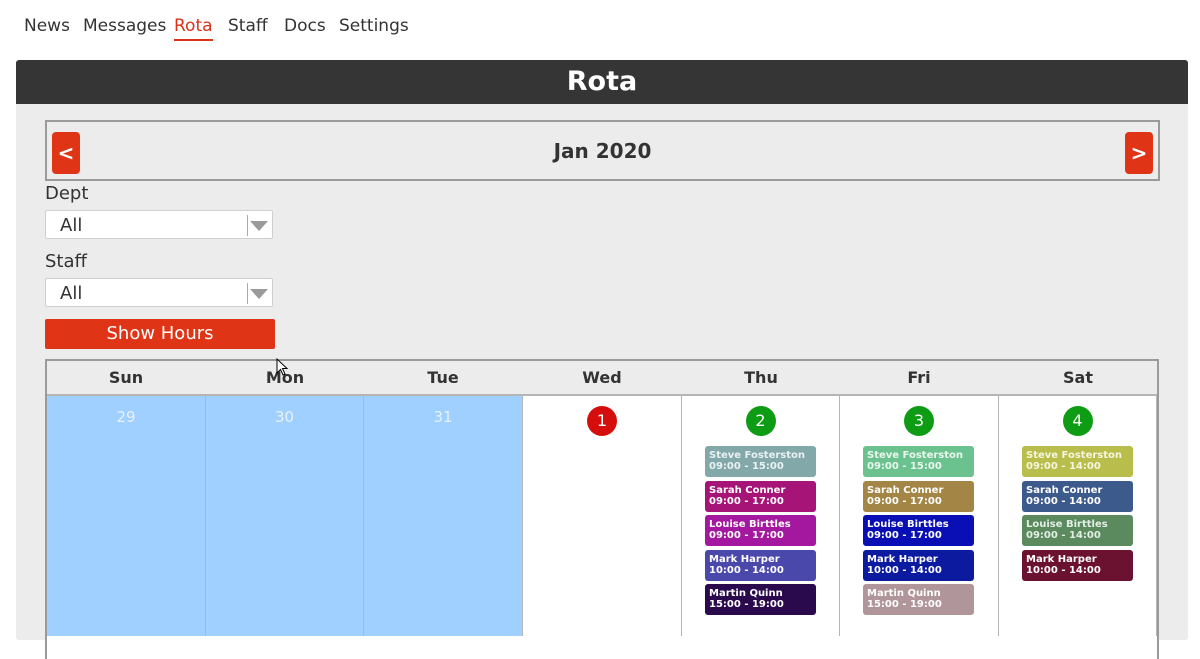 The image size is (1200, 659). I want to click on dept-select: All, so click(159, 224).